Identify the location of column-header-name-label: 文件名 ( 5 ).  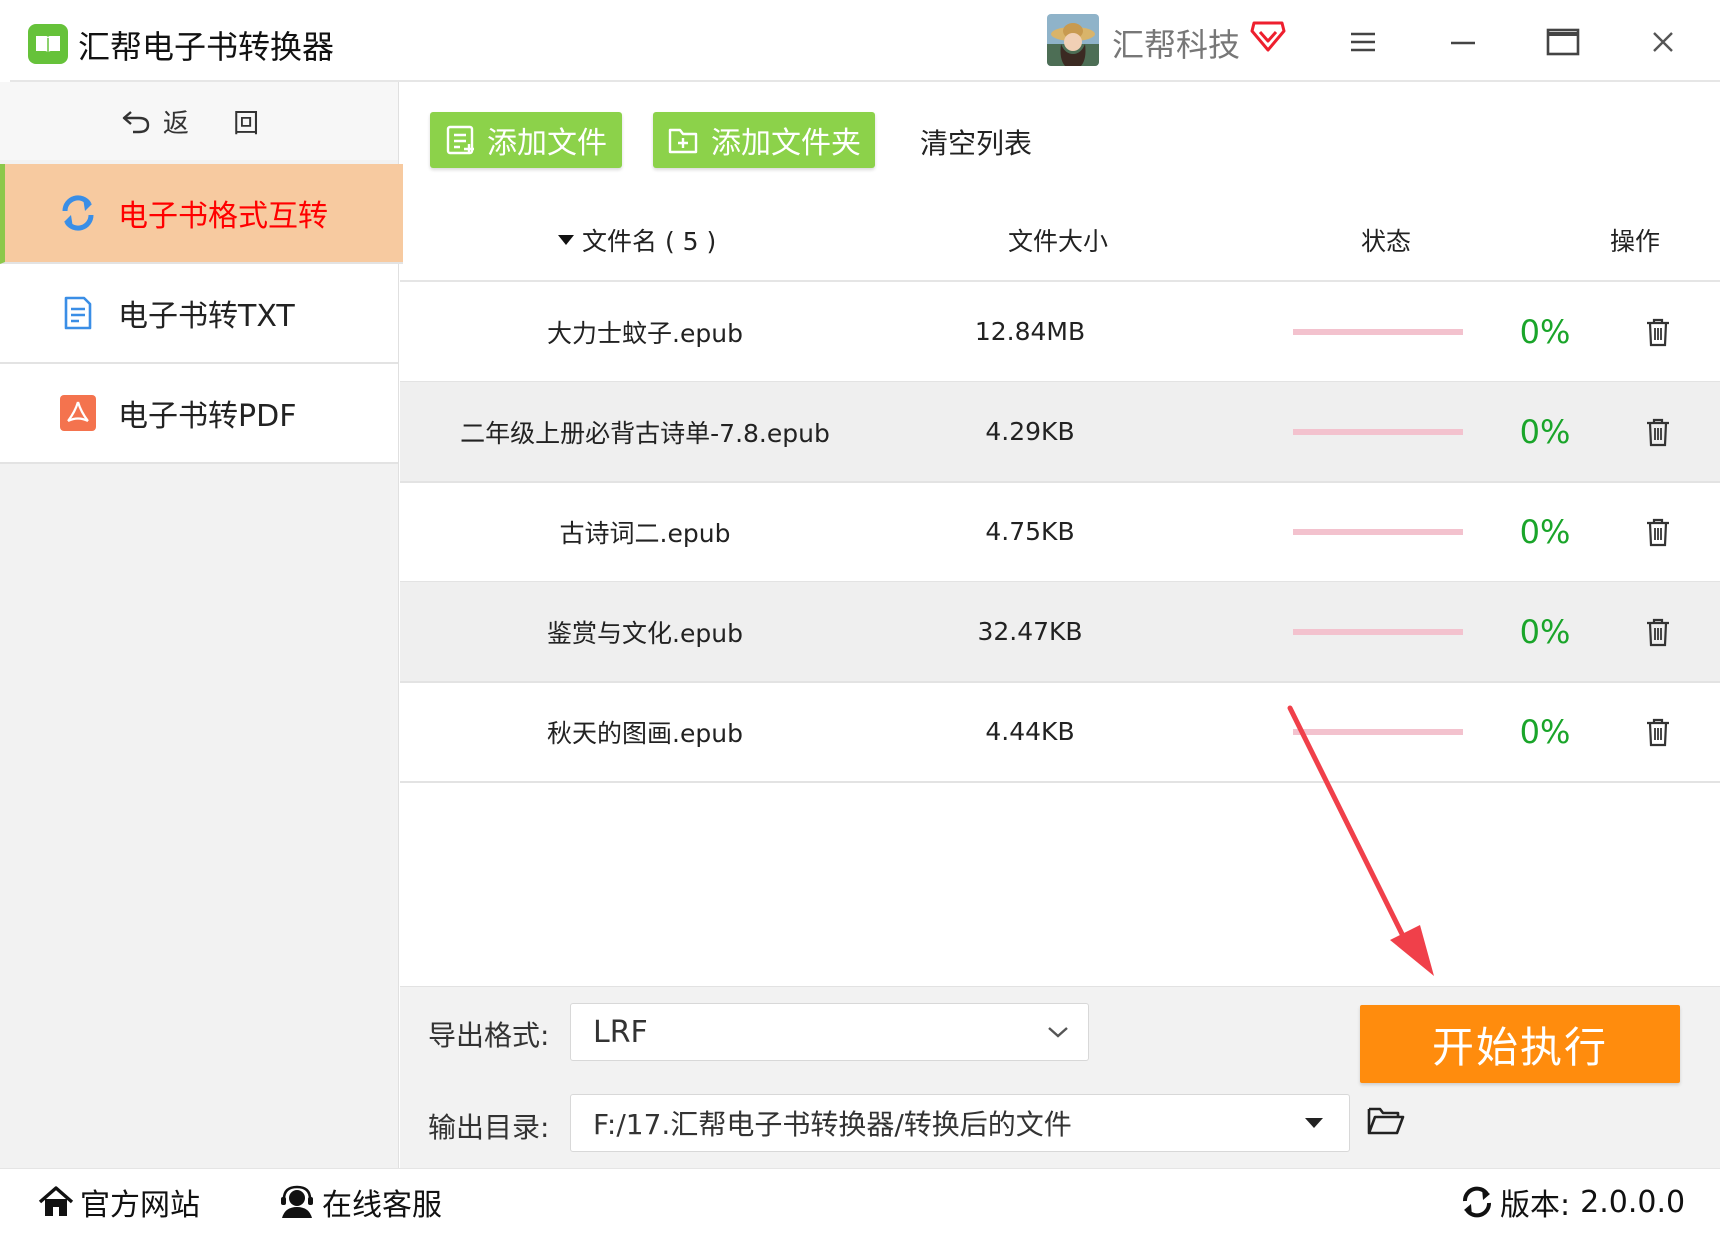
(649, 241).